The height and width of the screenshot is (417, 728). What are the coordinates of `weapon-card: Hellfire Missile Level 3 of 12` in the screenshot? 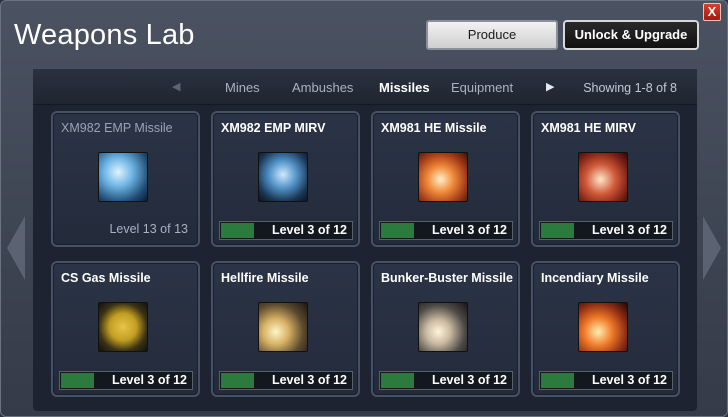 It's located at (285, 329).